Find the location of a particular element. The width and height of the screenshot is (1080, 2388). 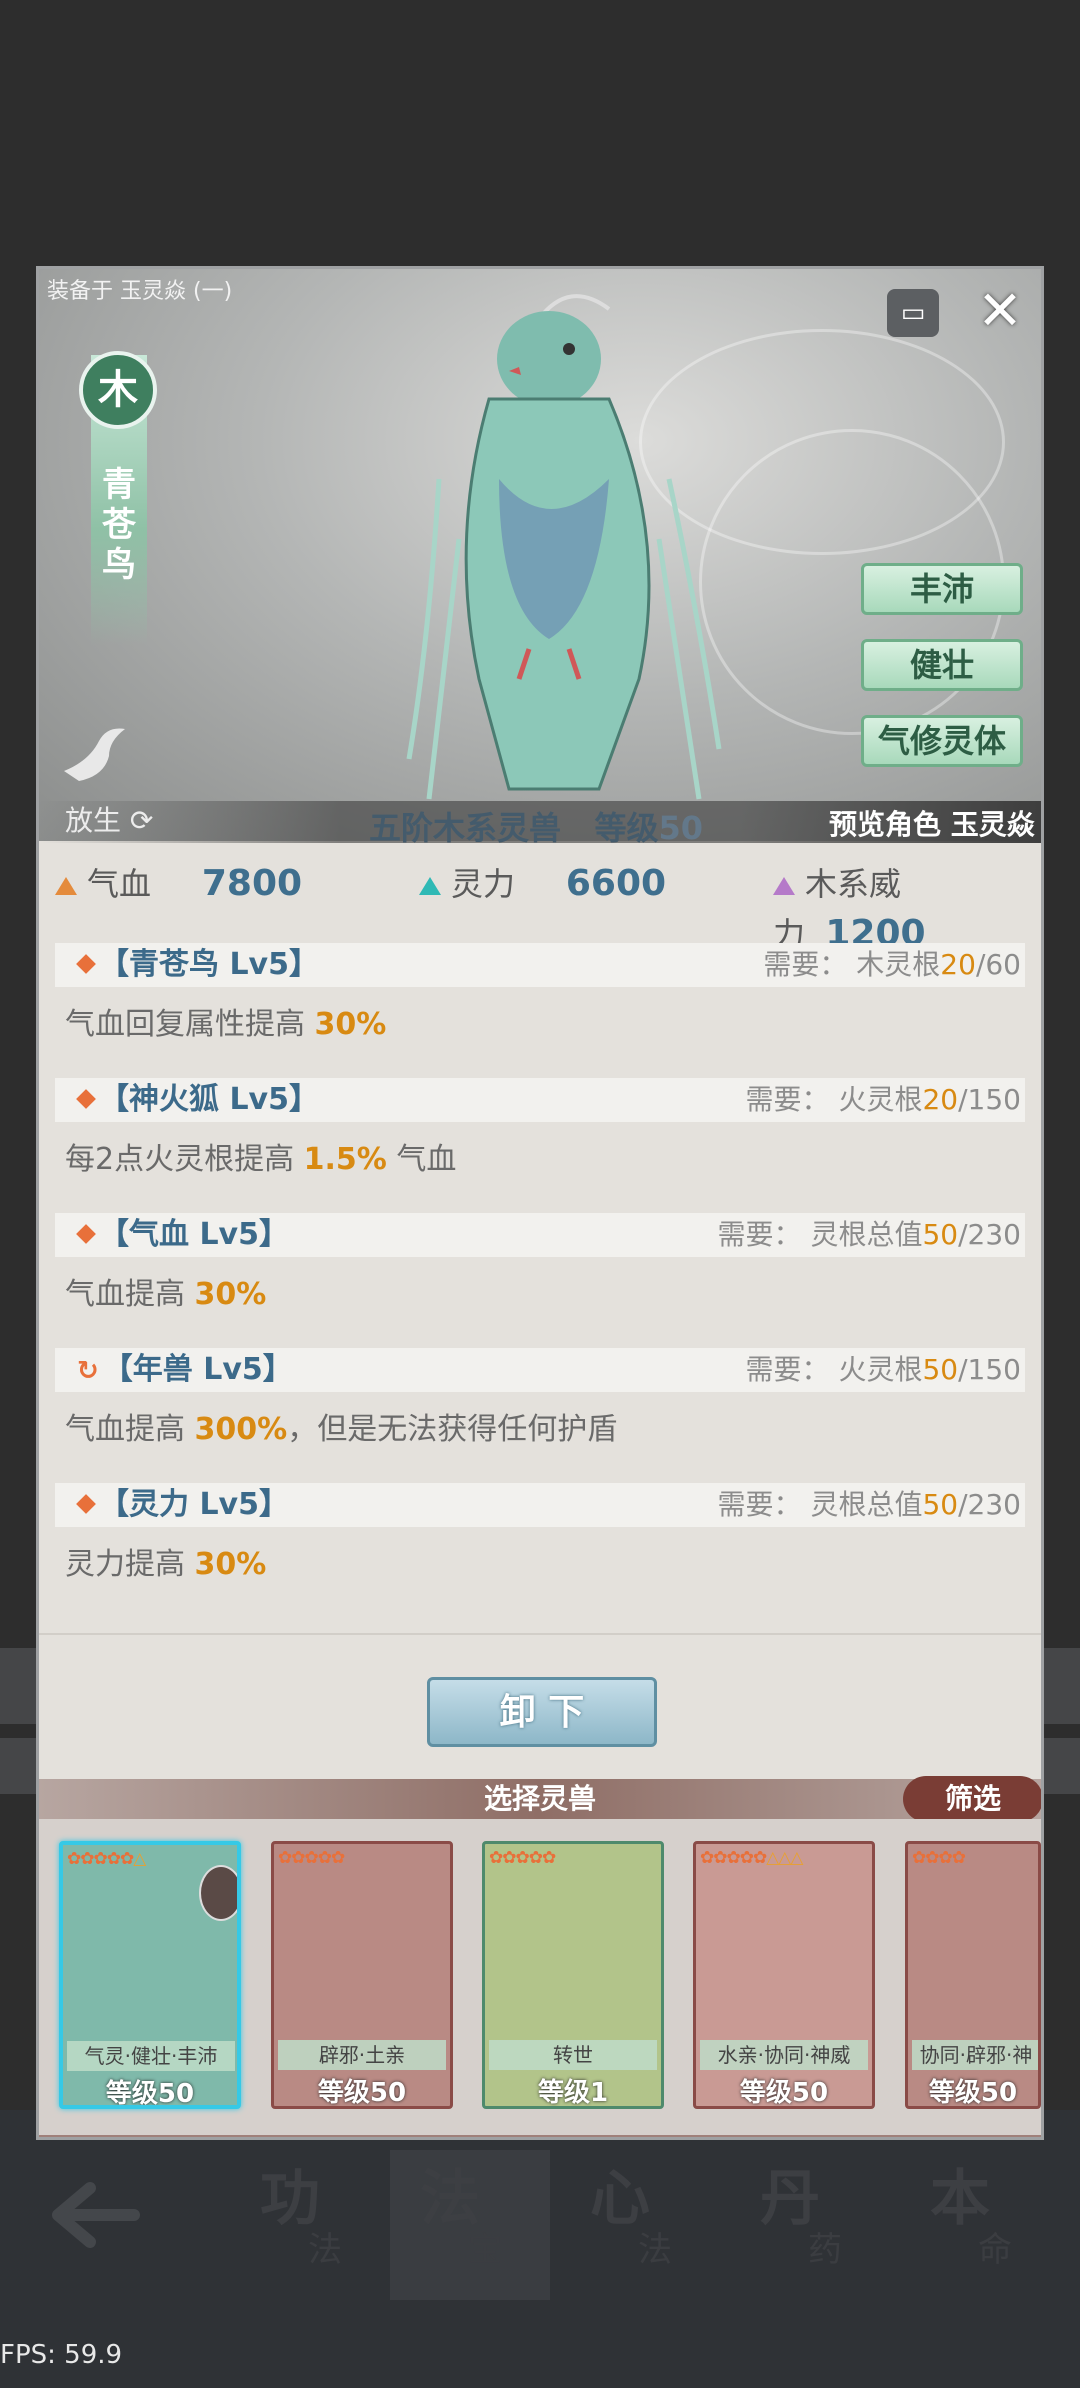

release-button: 放生 ⟳ is located at coordinates (109, 819).